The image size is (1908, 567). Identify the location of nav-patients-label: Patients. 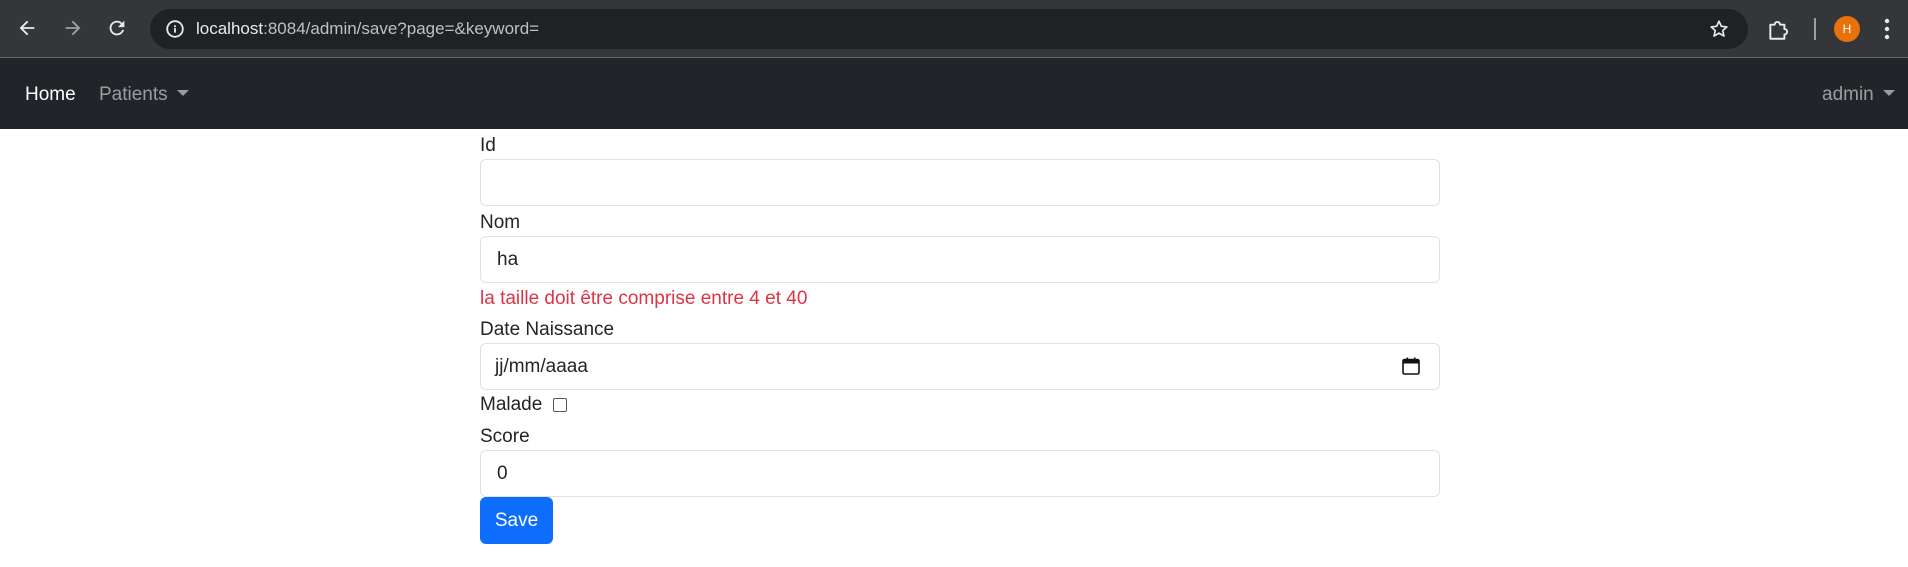
(133, 94).